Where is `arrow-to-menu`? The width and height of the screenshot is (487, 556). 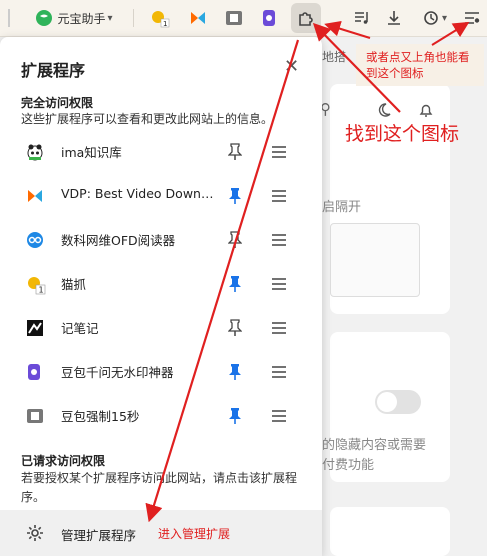
arrow-to-menu is located at coordinates (450, 33).